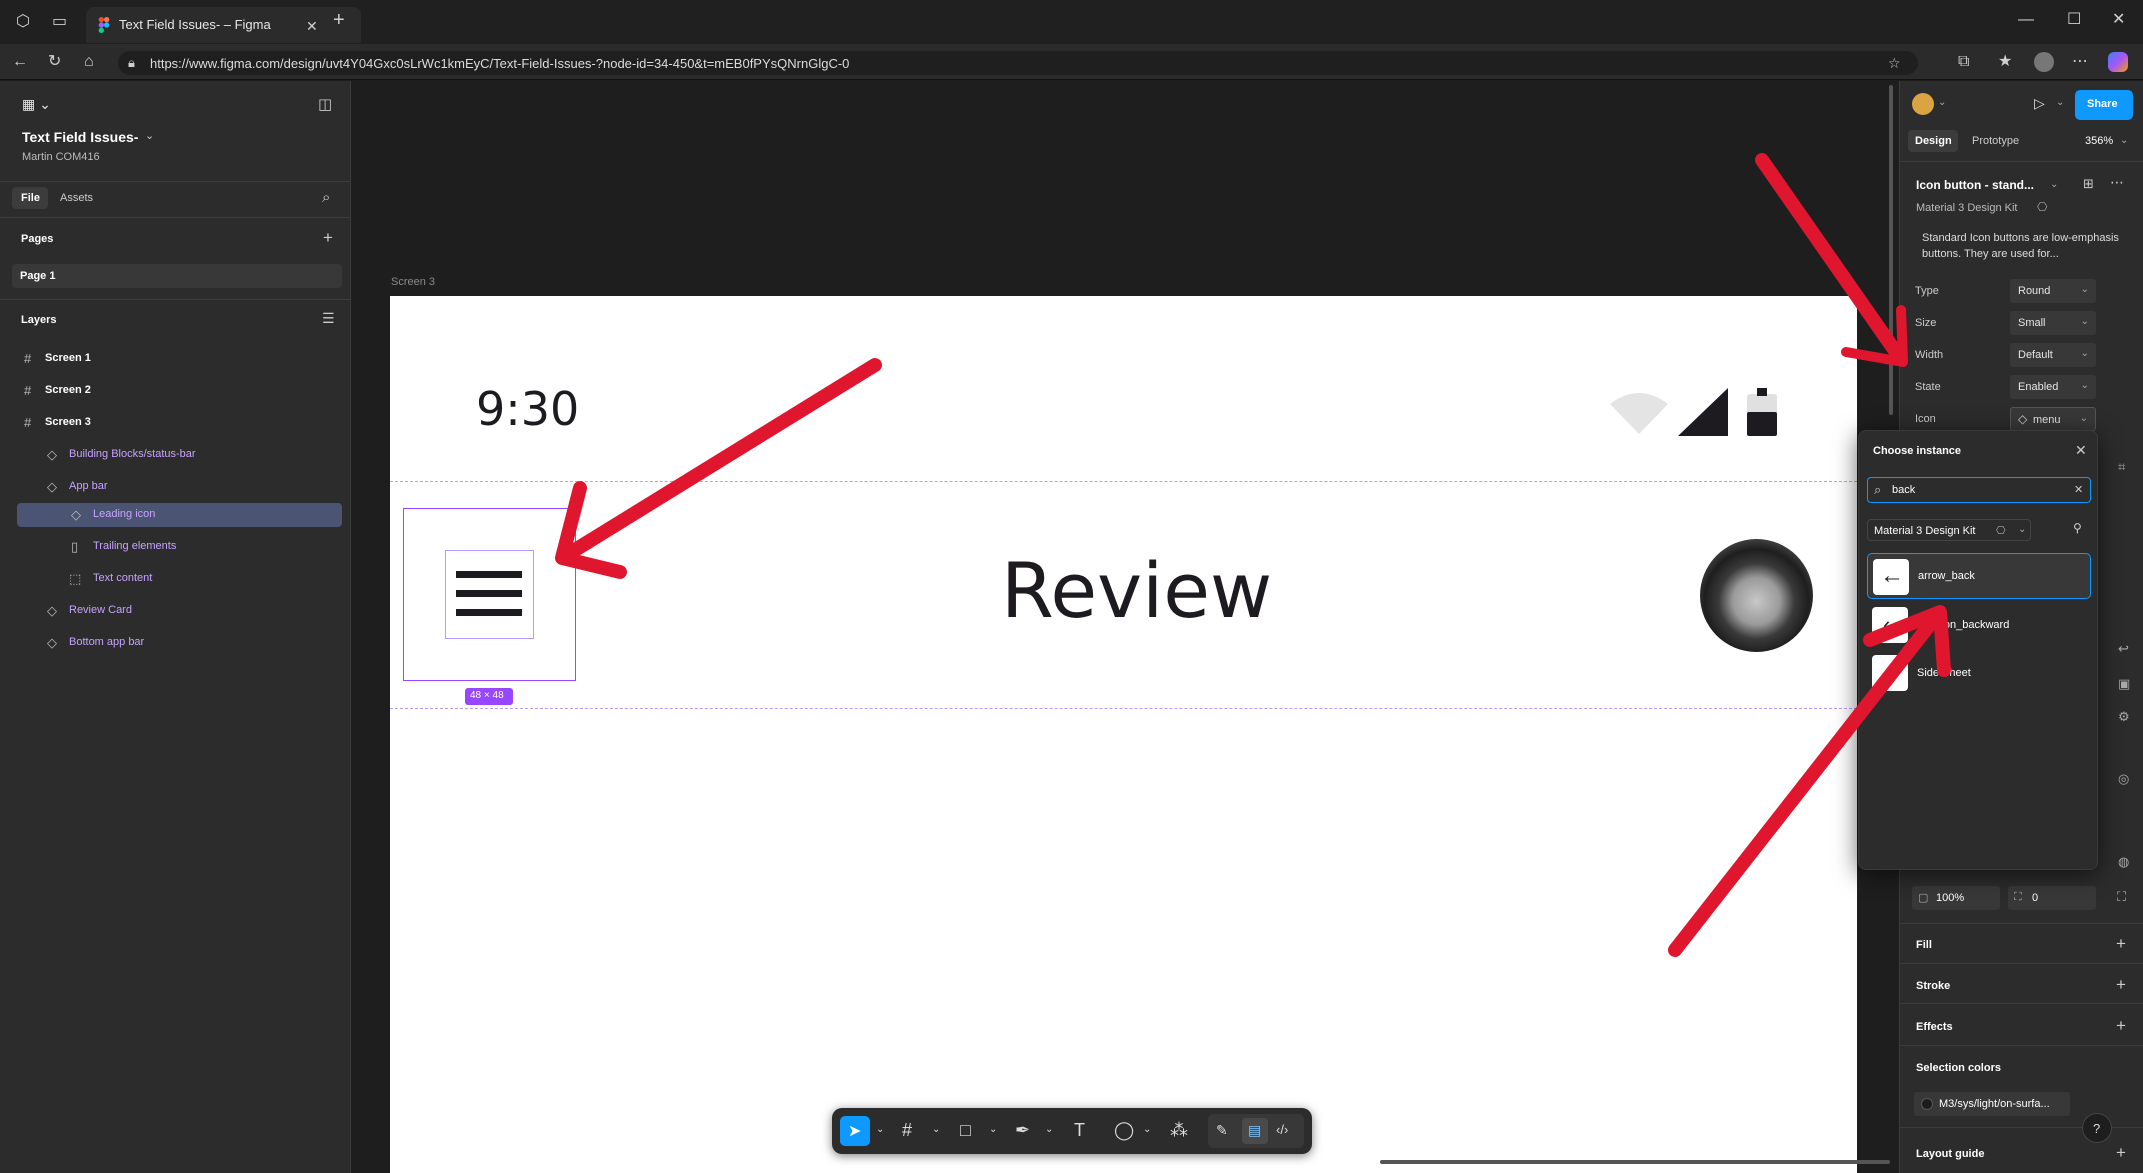  What do you see at coordinates (2074, 20) in the screenshot?
I see `maximize-icon: ☐` at bounding box center [2074, 20].